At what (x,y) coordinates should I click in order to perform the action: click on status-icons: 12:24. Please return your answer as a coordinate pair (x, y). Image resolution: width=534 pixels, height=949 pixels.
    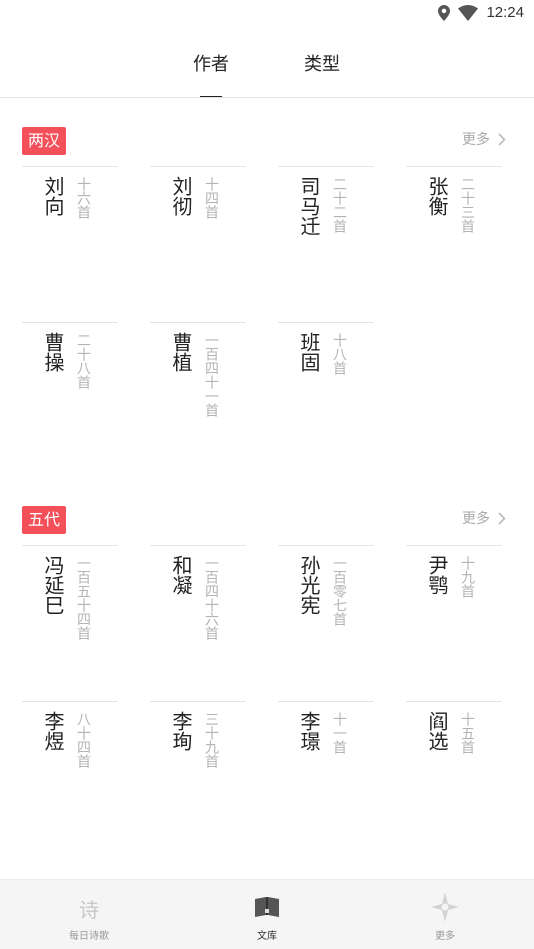
    Looking at the image, I should click on (481, 12).